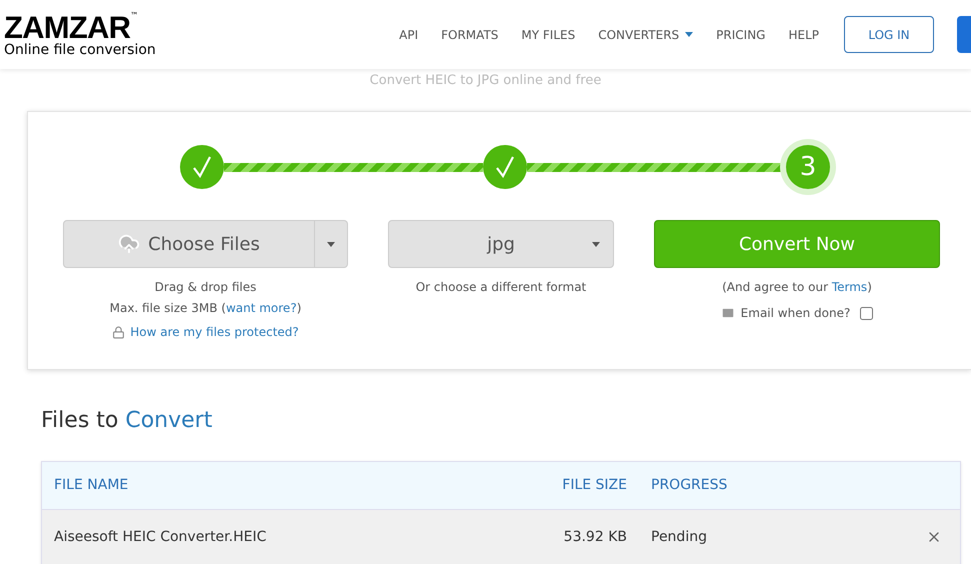  What do you see at coordinates (129, 244) in the screenshot?
I see `cloud-upload-icon` at bounding box center [129, 244].